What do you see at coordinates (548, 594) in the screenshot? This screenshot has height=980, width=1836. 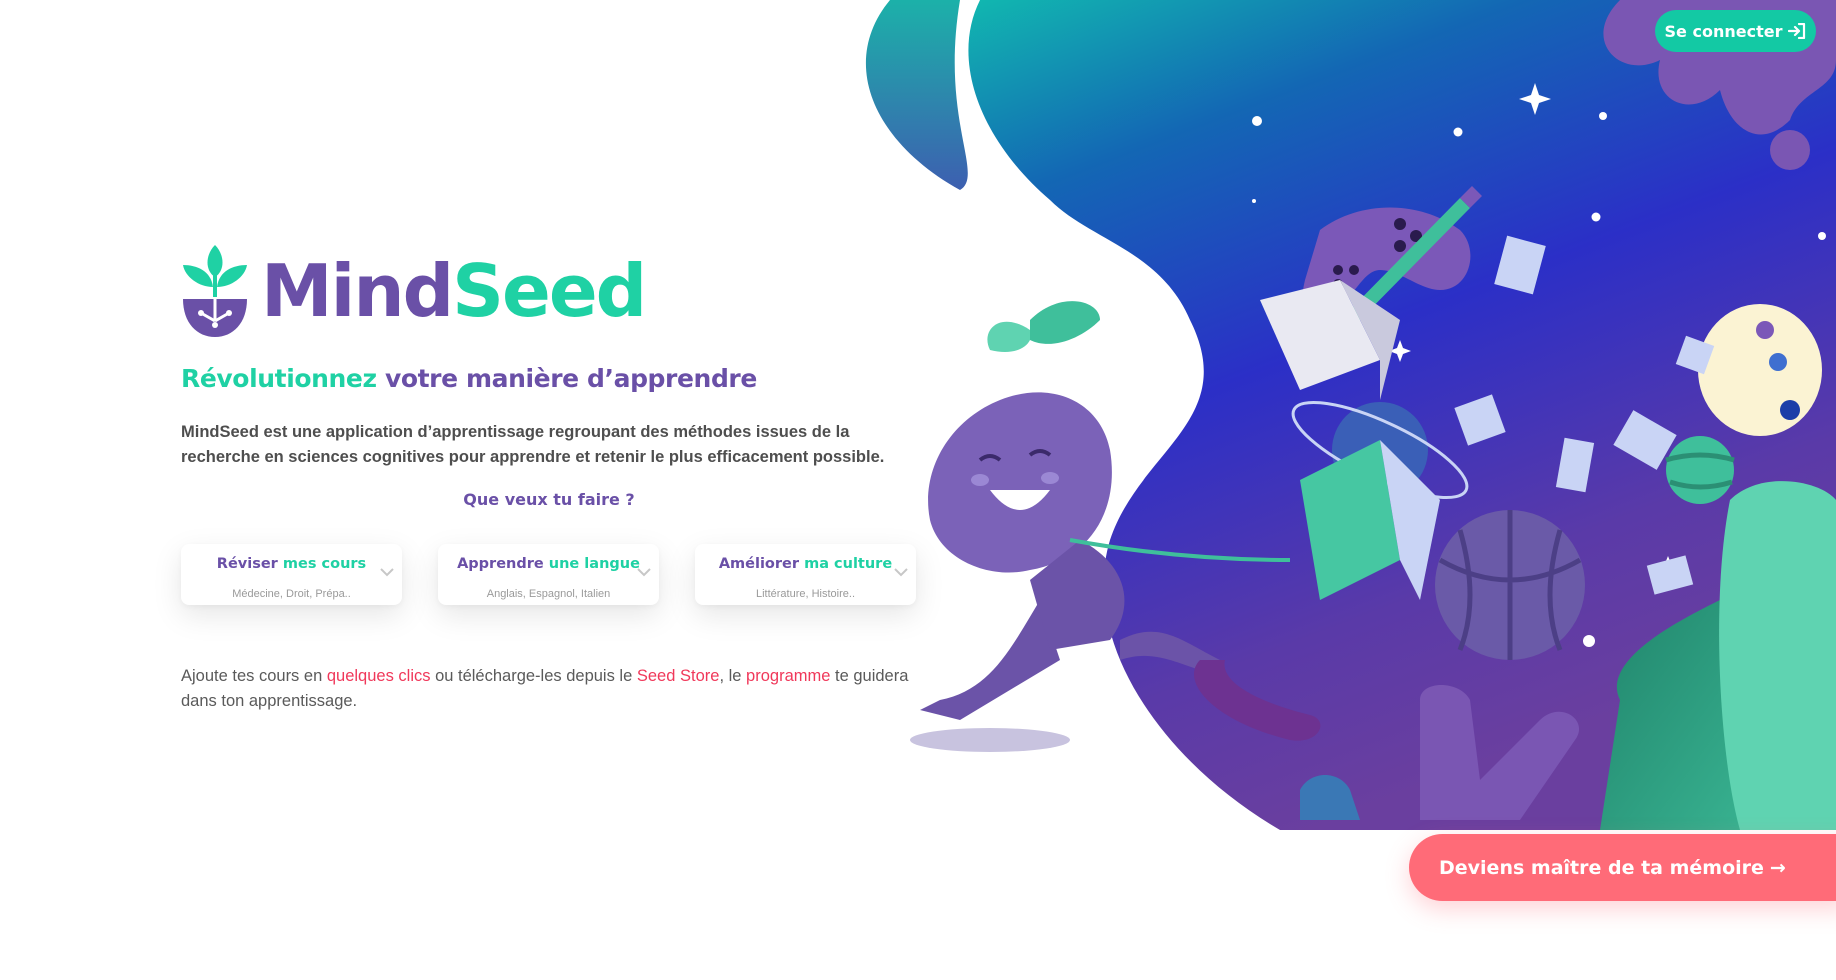 I see `choice-subtitle: Anglais, Espagnol, Italien` at bounding box center [548, 594].